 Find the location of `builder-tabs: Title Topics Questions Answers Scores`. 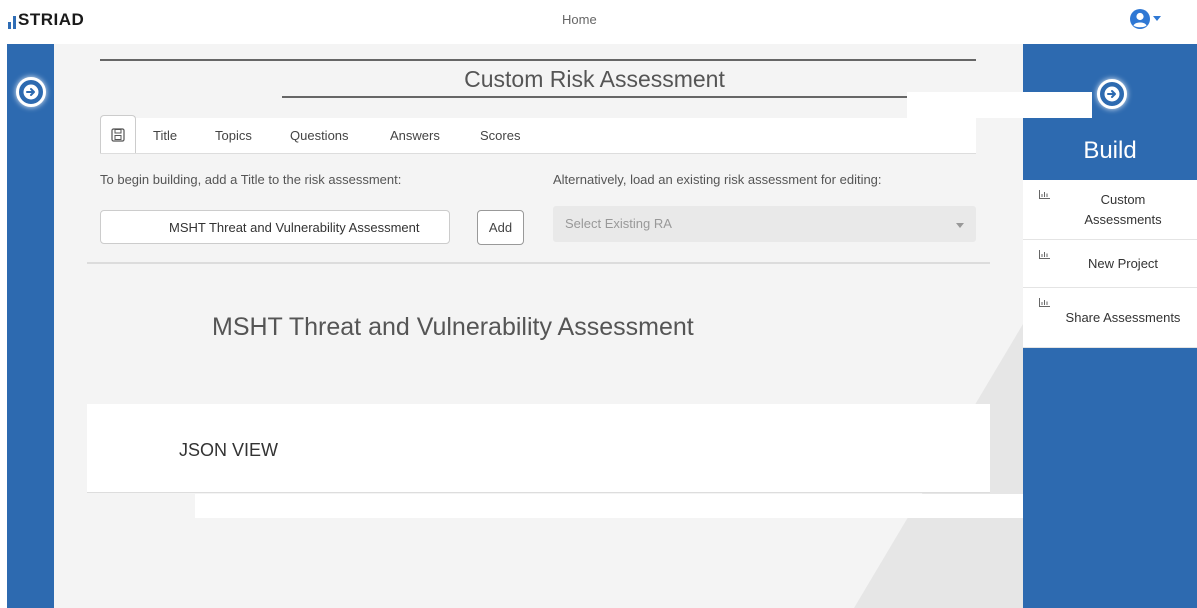

builder-tabs: Title Topics Questions Answers Scores is located at coordinates (538, 136).